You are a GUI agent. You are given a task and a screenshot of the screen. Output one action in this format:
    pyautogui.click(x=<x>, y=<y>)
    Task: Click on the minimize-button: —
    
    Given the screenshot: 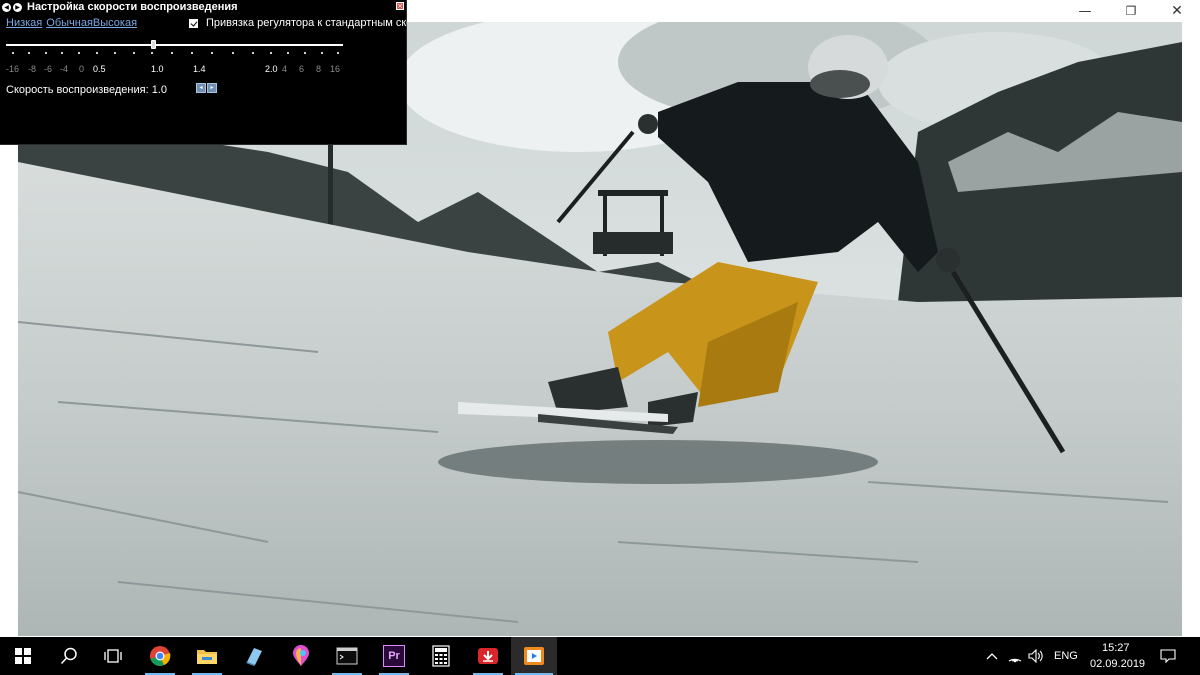 What is the action you would take?
    pyautogui.click(x=1085, y=11)
    